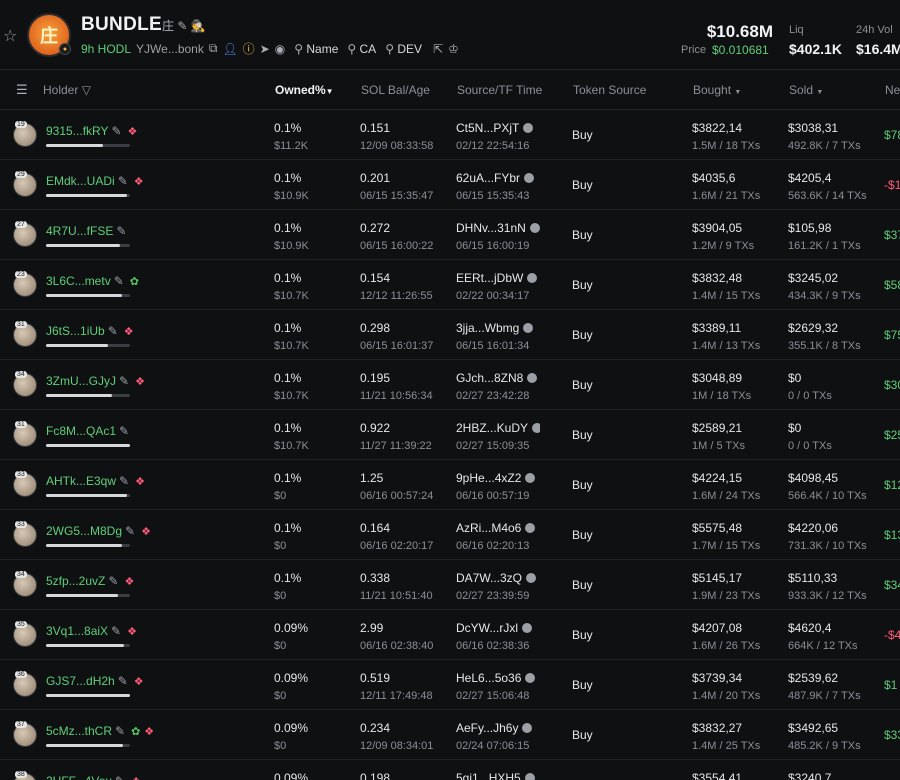 This screenshot has height=780, width=900. I want to click on col-sol: SOL Bal/Age, so click(395, 90).